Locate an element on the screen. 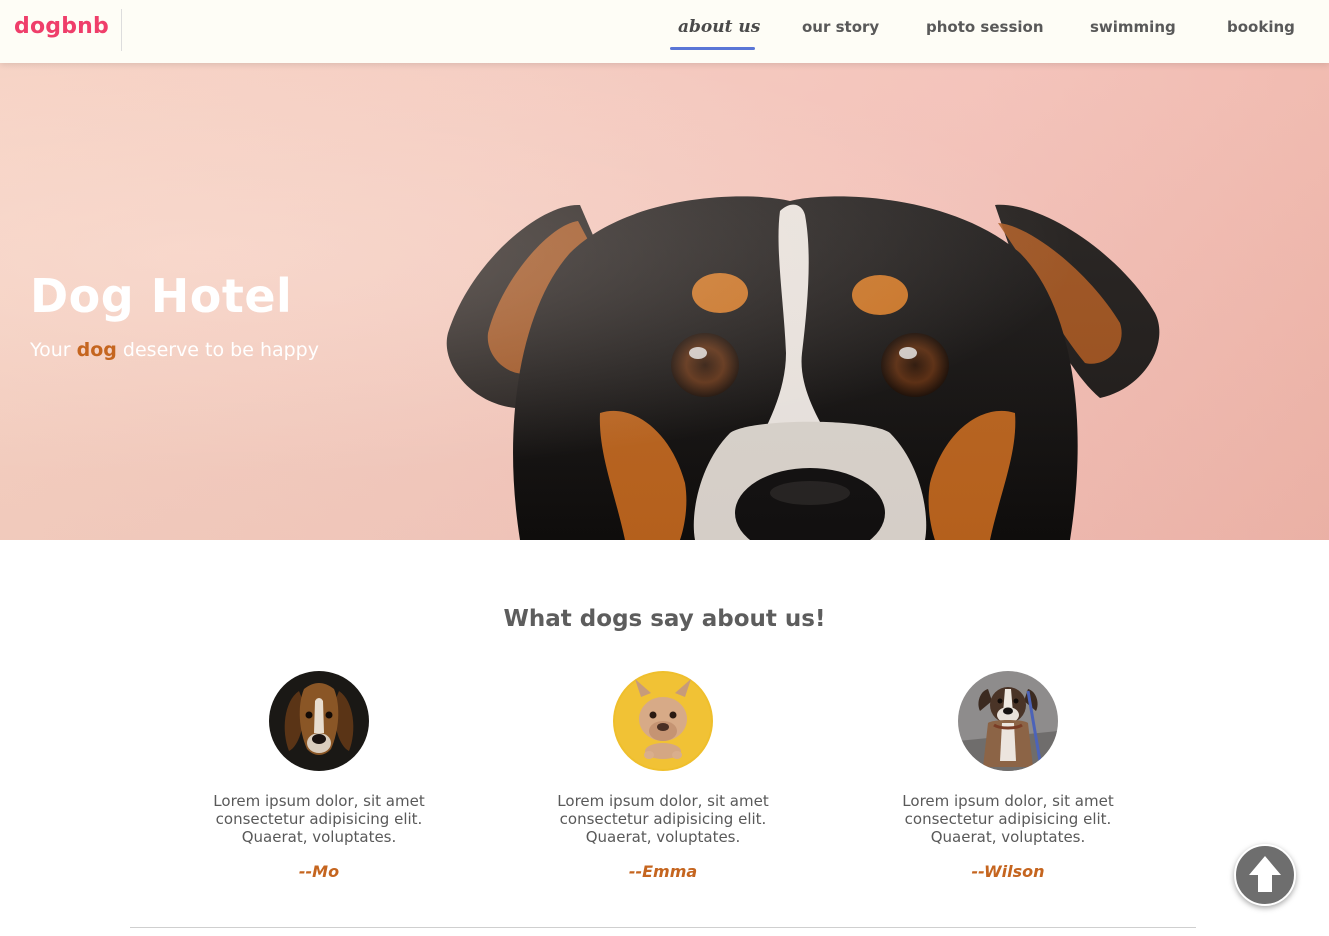 The height and width of the screenshot is (936, 1329). hero-subtitle-before: Your is located at coordinates (53, 350).